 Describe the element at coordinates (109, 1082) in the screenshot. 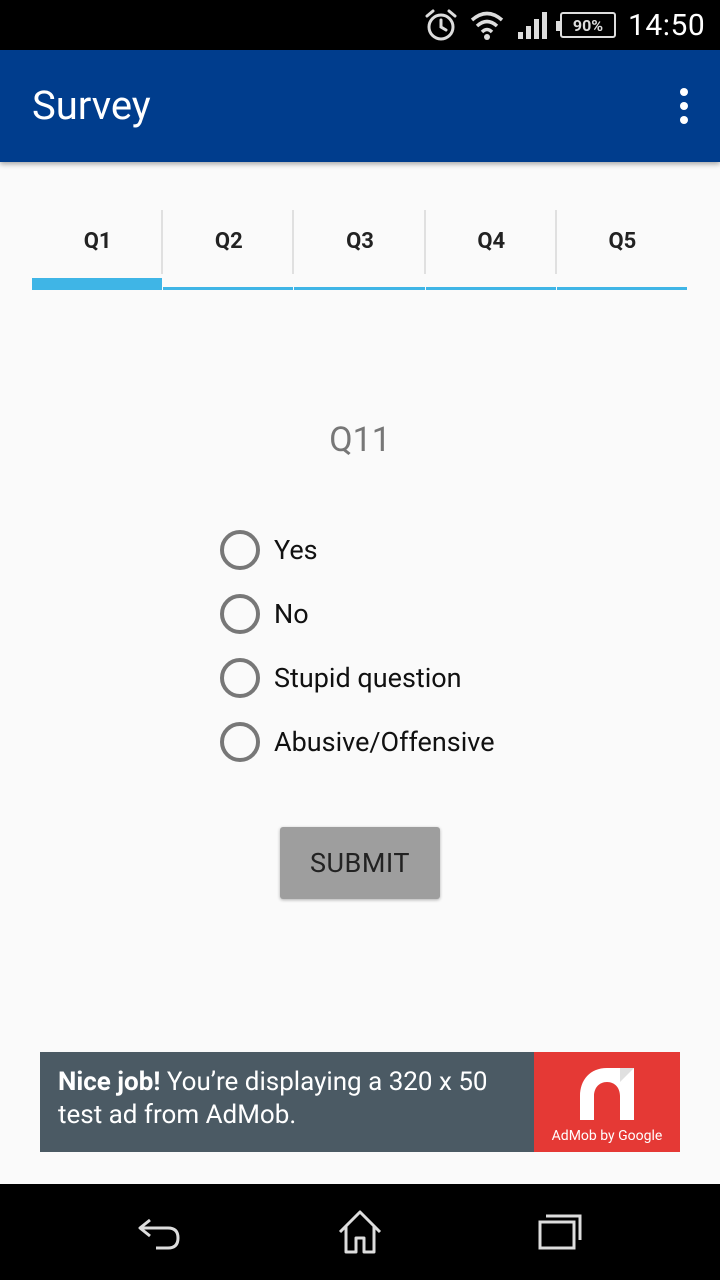

I see `ad-headline: Nice job!` at that location.